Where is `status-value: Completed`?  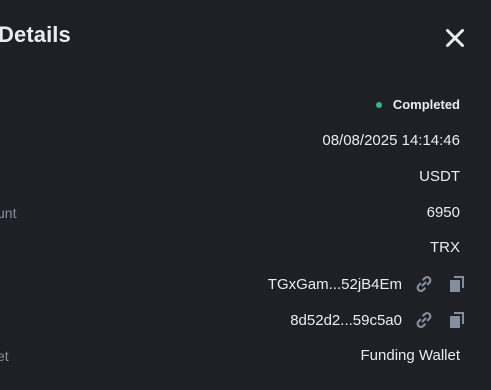
status-value: Completed is located at coordinates (426, 104).